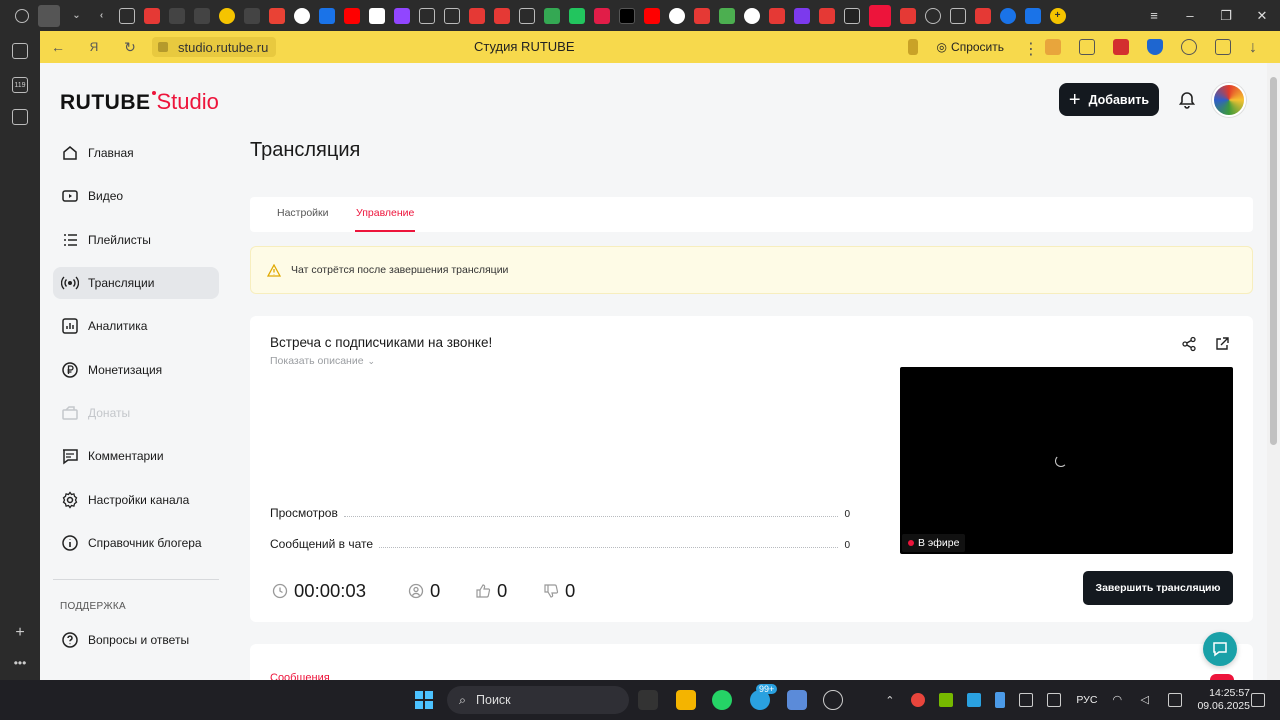 The height and width of the screenshot is (720, 1280). I want to click on language-indicator: РУС, so click(1086, 700).